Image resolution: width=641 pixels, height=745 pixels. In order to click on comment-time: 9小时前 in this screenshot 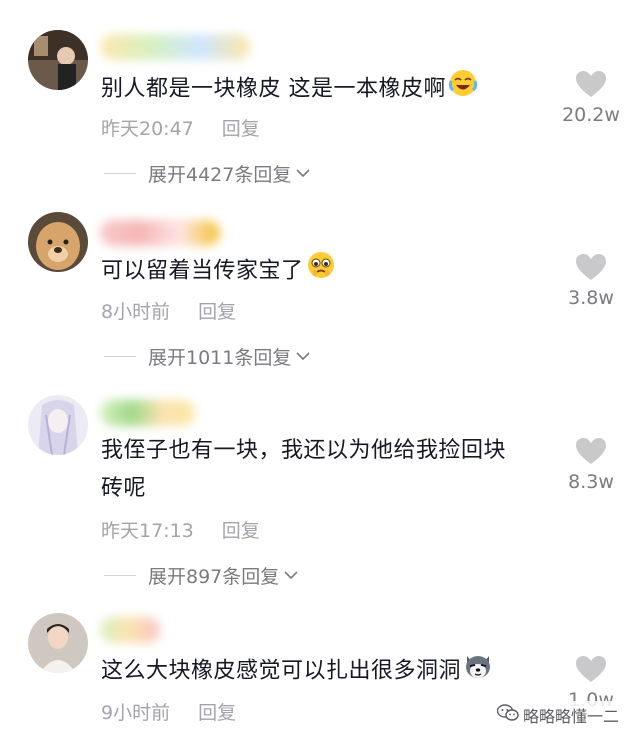, I will do `click(136, 713)`.